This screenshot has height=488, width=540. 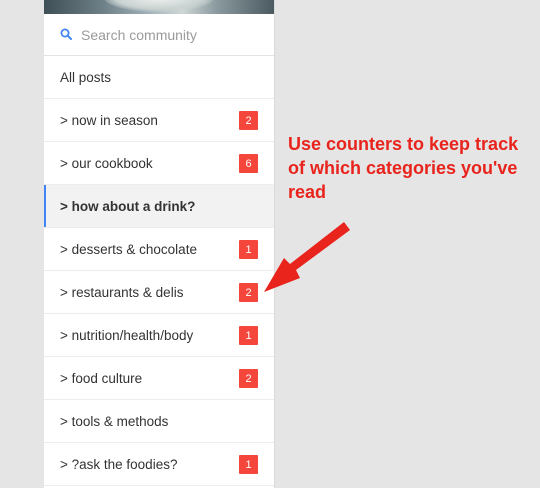 I want to click on cover-image-detail, so click(x=159, y=6).